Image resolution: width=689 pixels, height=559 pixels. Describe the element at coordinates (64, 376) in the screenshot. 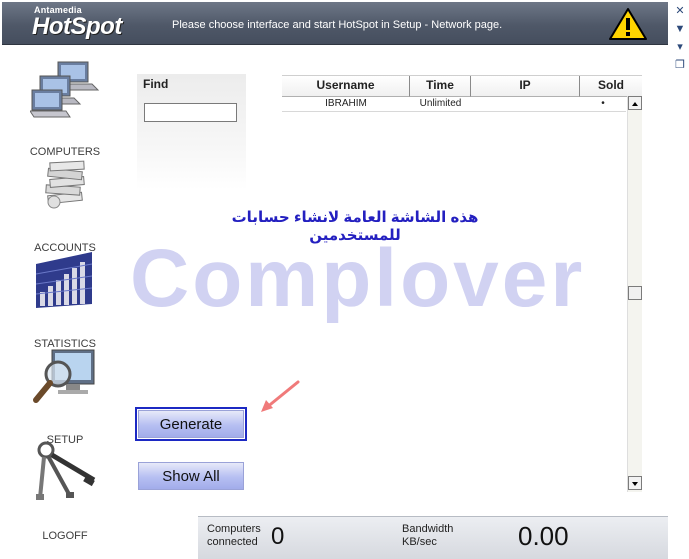

I see `setup-icon` at that location.